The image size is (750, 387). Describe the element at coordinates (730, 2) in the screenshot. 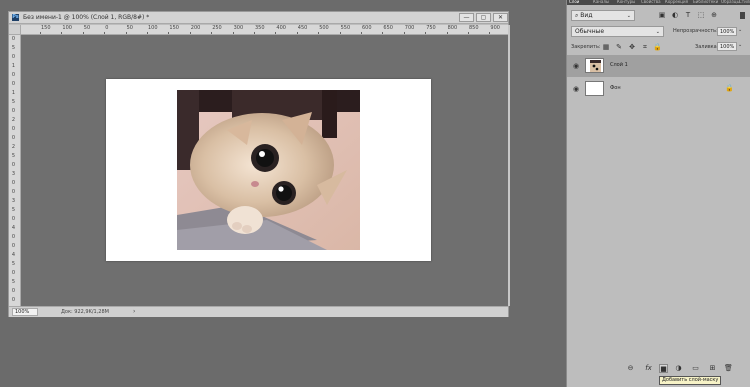

I see `panel-tab: Образцы` at that location.